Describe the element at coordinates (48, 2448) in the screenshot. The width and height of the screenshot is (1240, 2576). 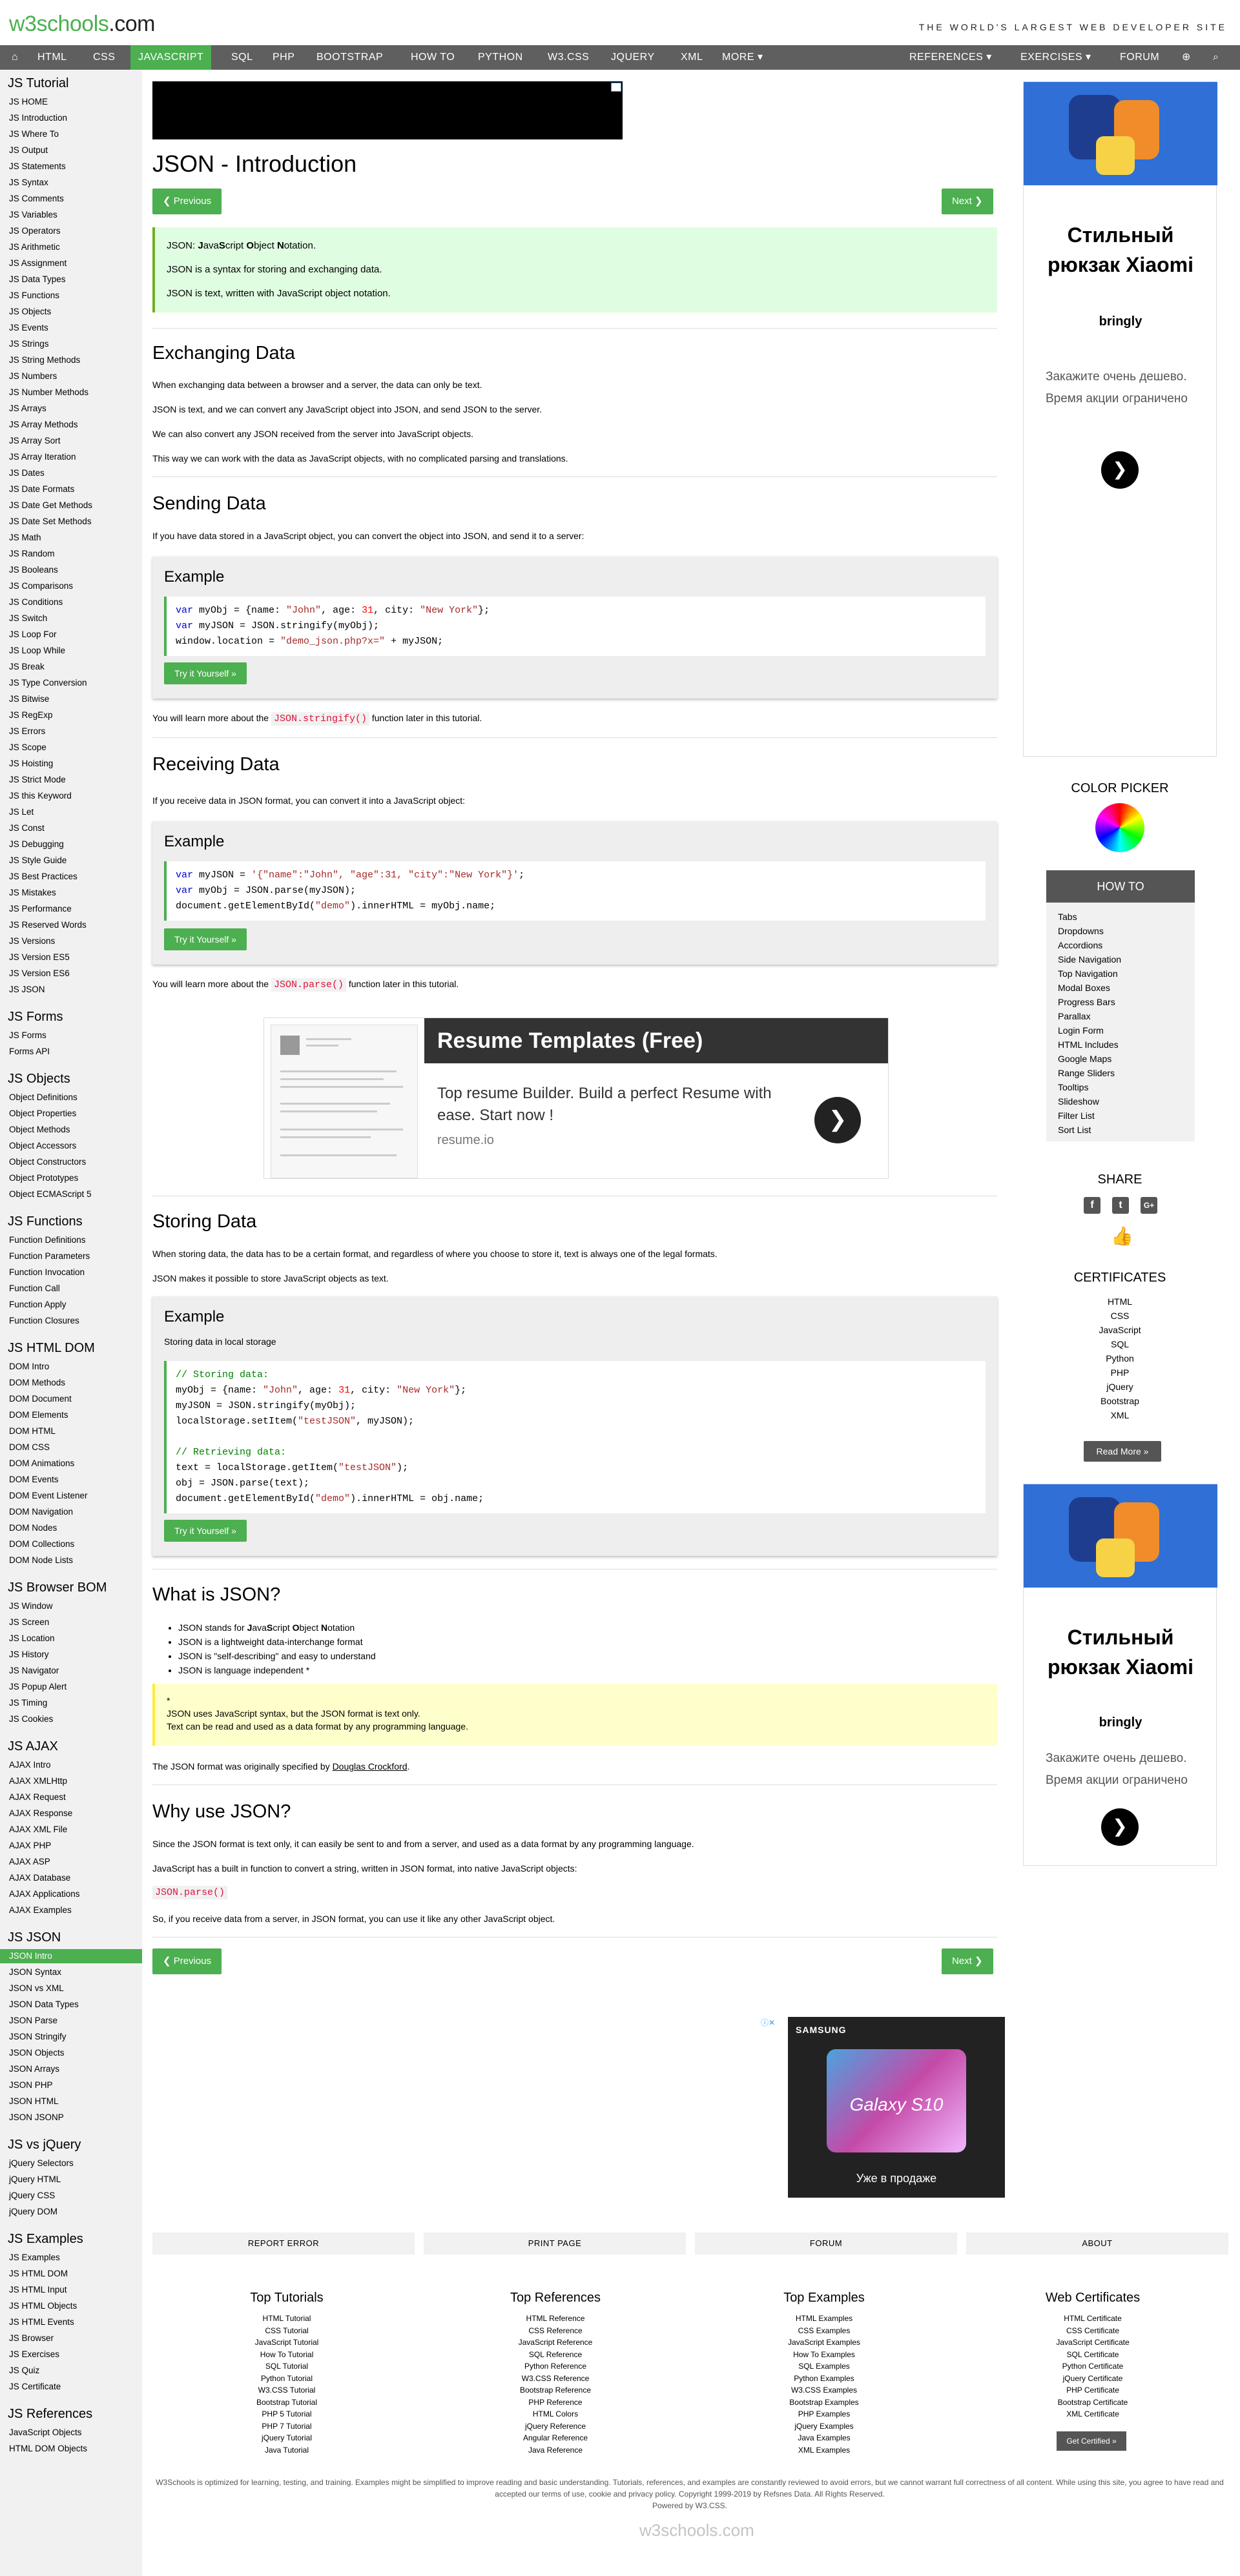
I see `sidebar-item: HTML DOM Objects` at that location.